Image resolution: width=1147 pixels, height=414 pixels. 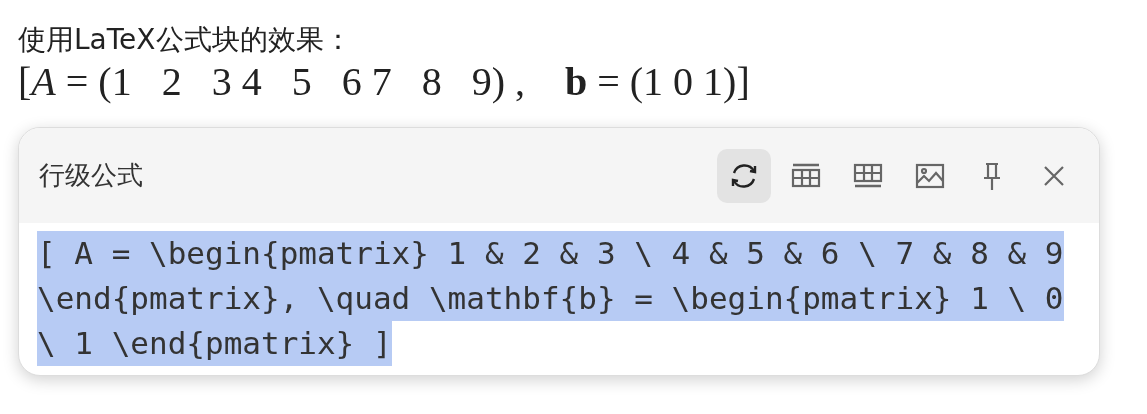 What do you see at coordinates (185, 40) in the screenshot?
I see `heading: 使用LaTeX公式块的效果：` at bounding box center [185, 40].